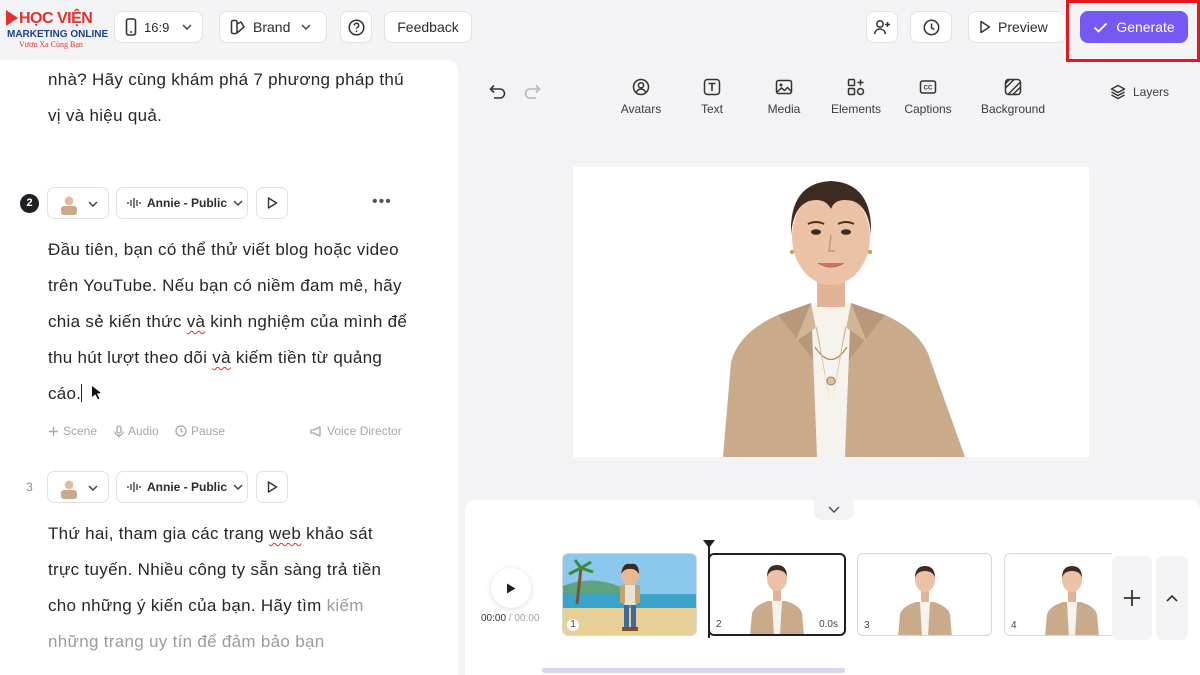 The image size is (1200, 675). I want to click on expand-timeline-button, so click(1172, 598).